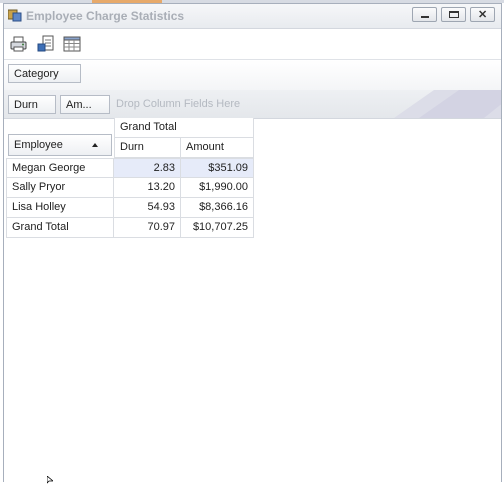 The height and width of the screenshot is (484, 504). Describe the element at coordinates (252, 16) in the screenshot. I see `title-bar: Employee Charge Statistics ✕` at that location.